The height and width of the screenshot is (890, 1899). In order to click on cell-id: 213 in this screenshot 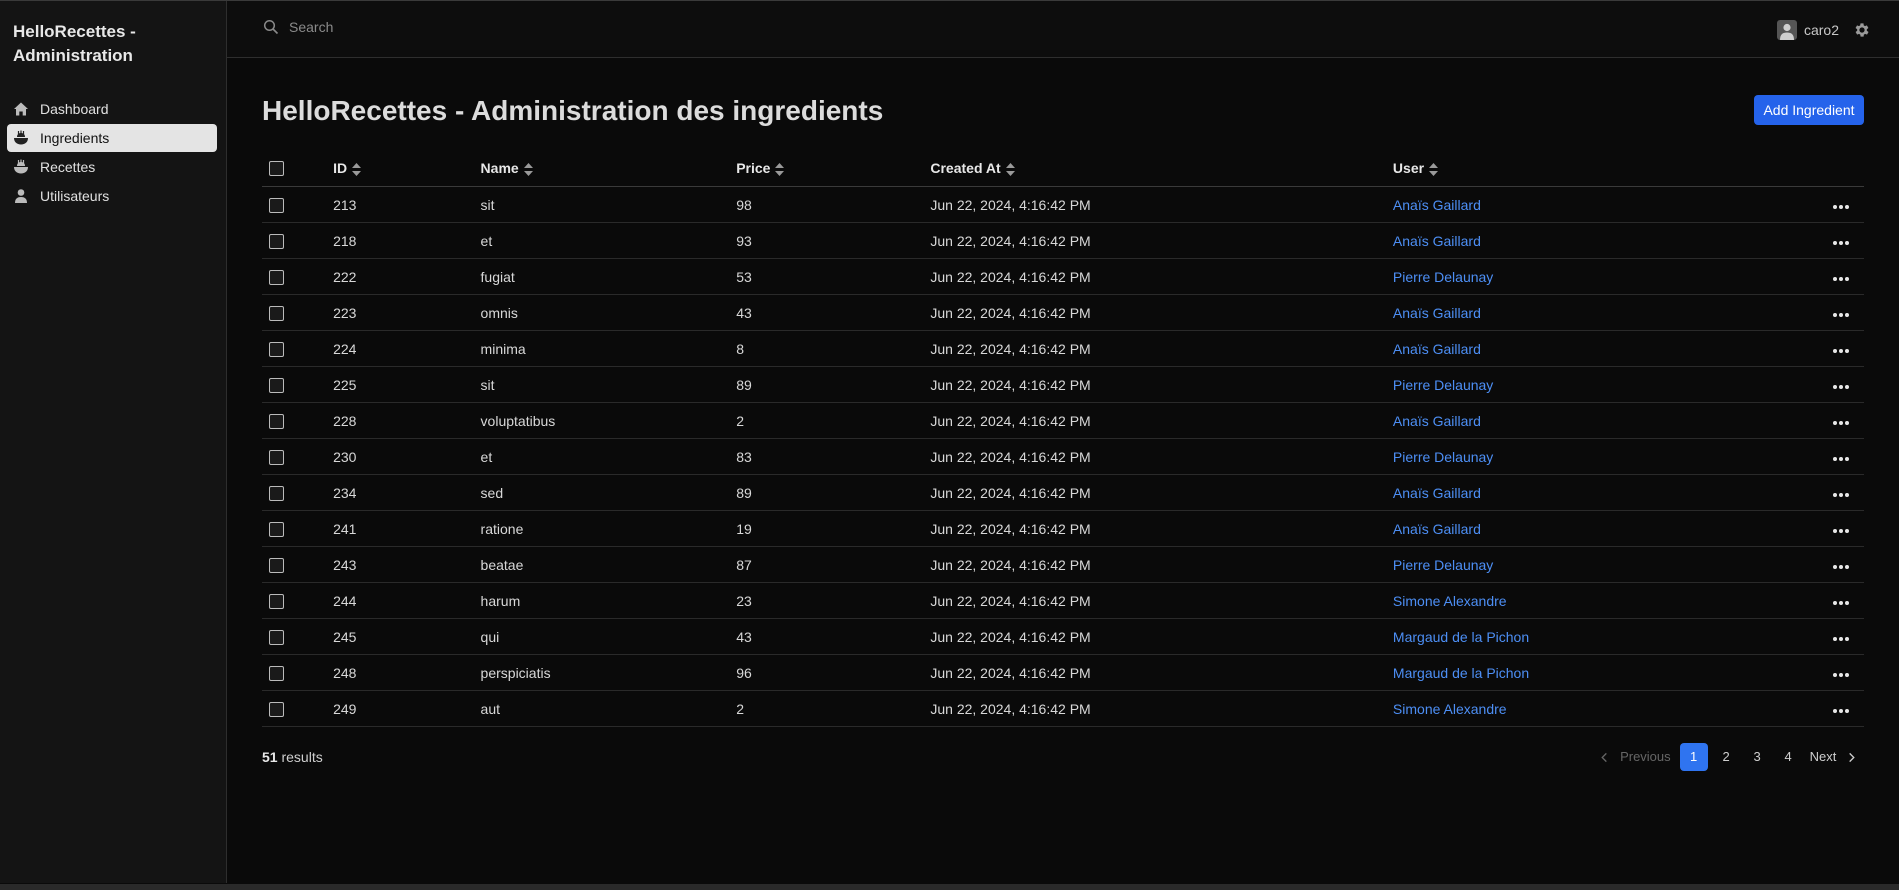, I will do `click(407, 204)`.